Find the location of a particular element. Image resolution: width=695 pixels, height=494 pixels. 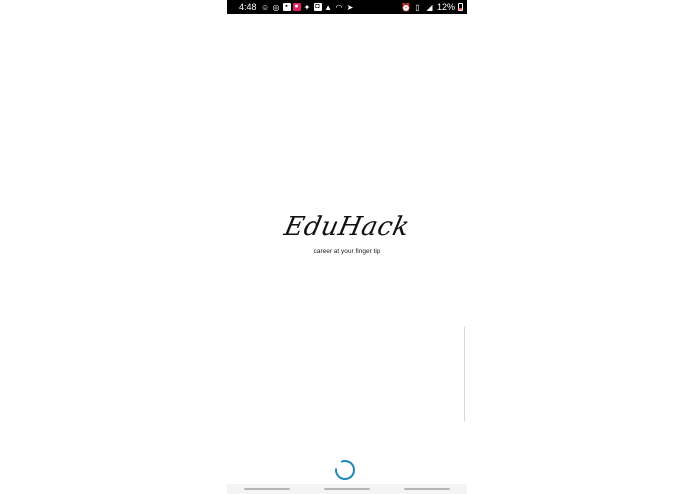

twitter-icon: ✦ is located at coordinates (307, 7).